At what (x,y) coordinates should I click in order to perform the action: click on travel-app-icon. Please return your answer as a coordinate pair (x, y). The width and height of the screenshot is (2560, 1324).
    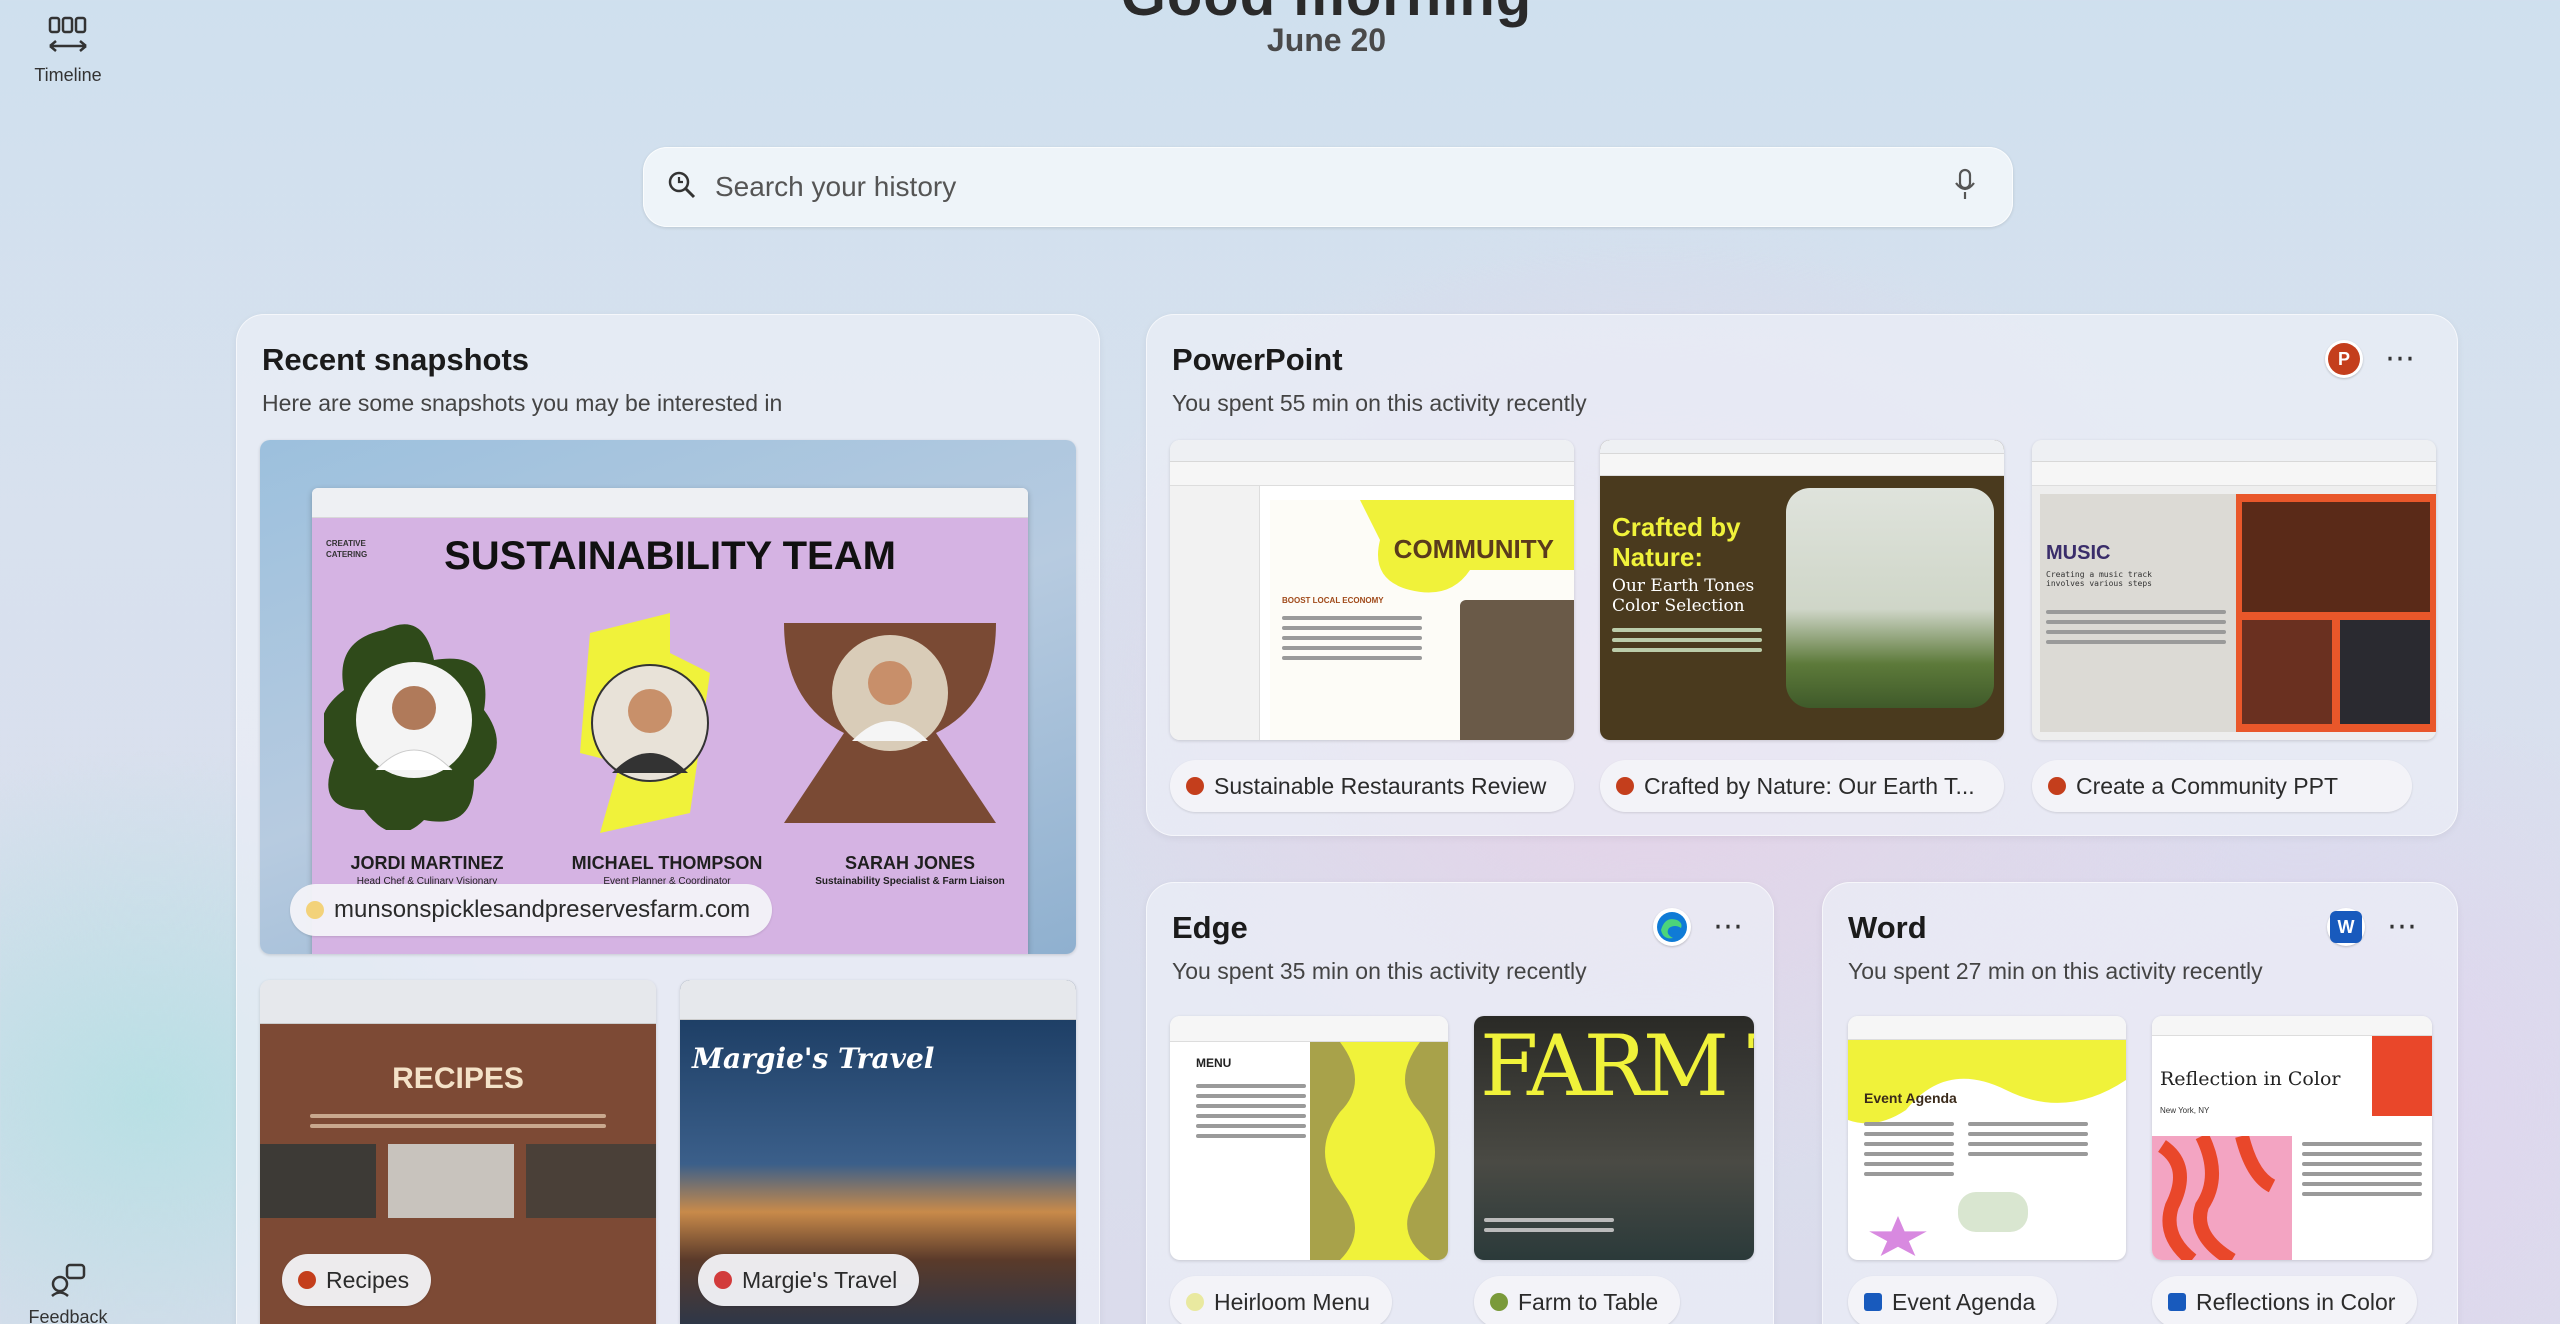
    Looking at the image, I should click on (723, 1280).